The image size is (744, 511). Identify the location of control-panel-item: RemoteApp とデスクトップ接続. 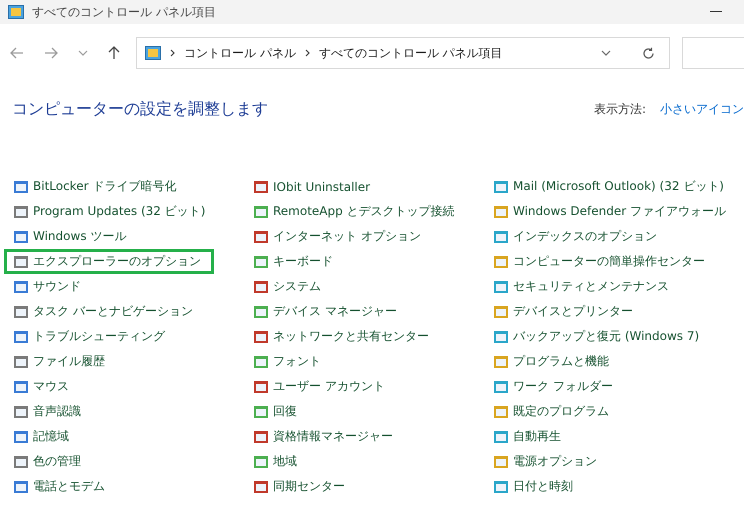
(368, 211).